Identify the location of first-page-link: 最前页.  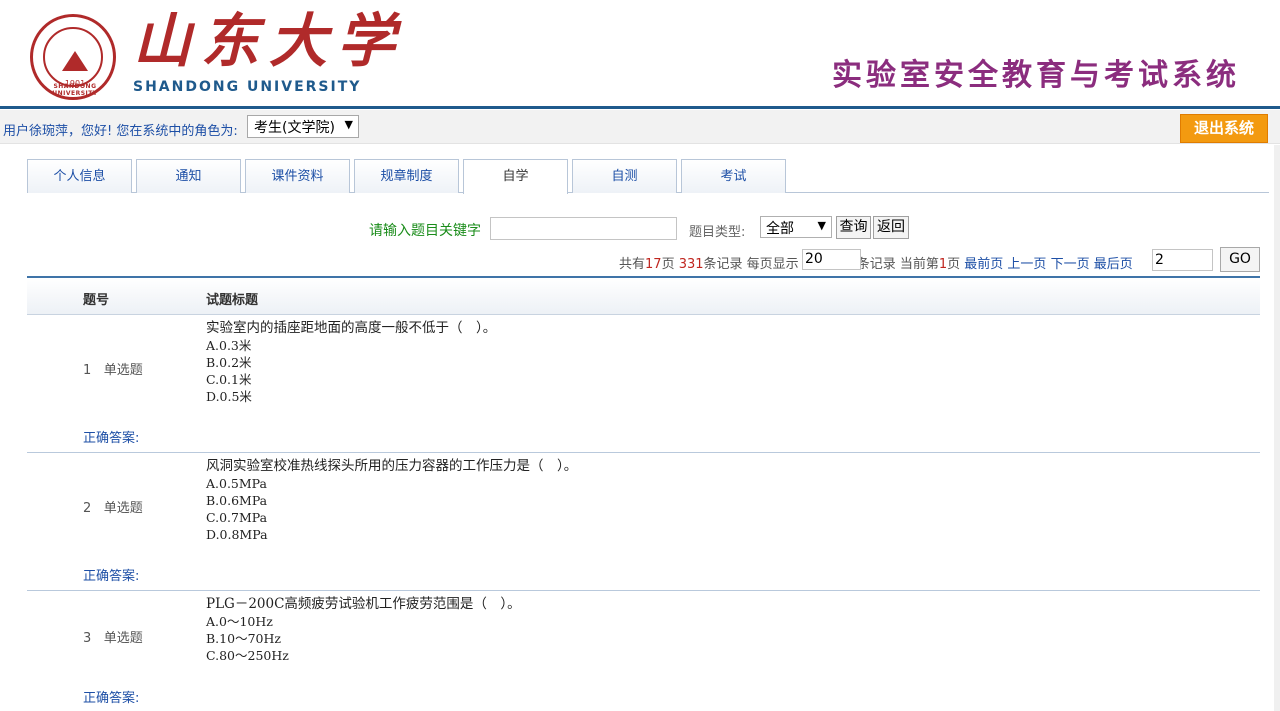
(983, 264).